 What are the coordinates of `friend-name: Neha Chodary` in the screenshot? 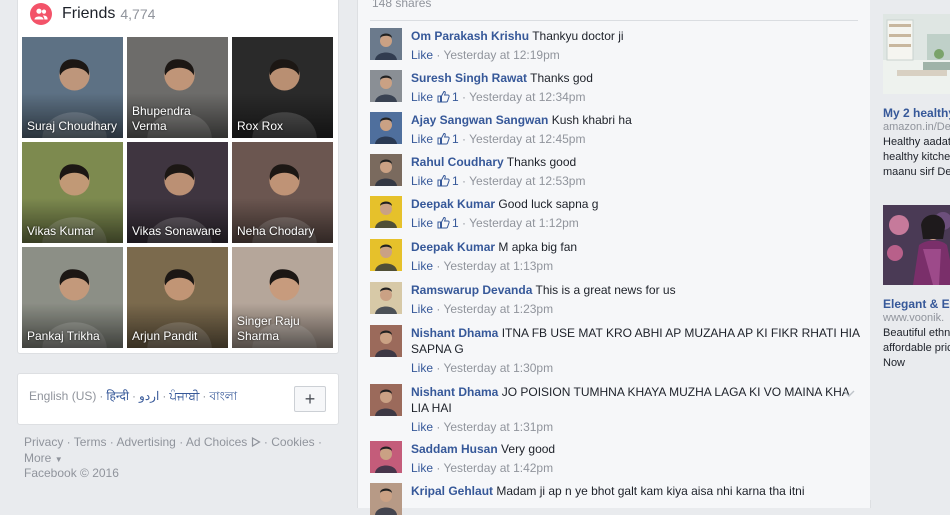 It's located at (283, 231).